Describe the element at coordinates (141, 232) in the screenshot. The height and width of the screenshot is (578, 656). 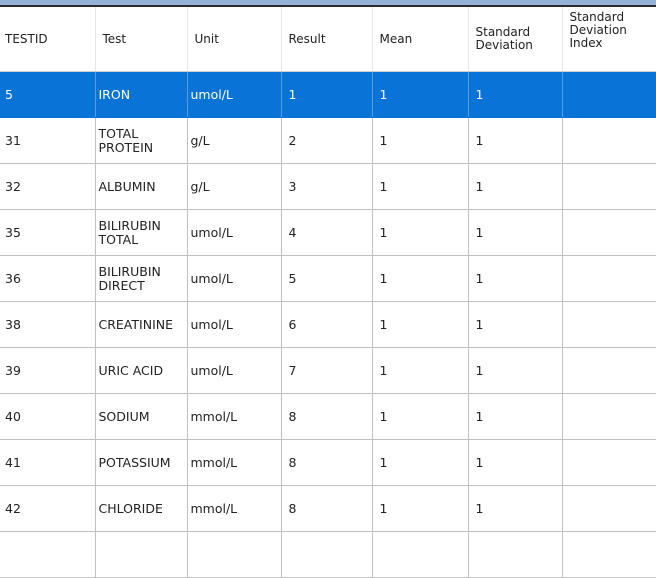
I see `test-name-cell: BILIRUBIN TOTAL` at that location.